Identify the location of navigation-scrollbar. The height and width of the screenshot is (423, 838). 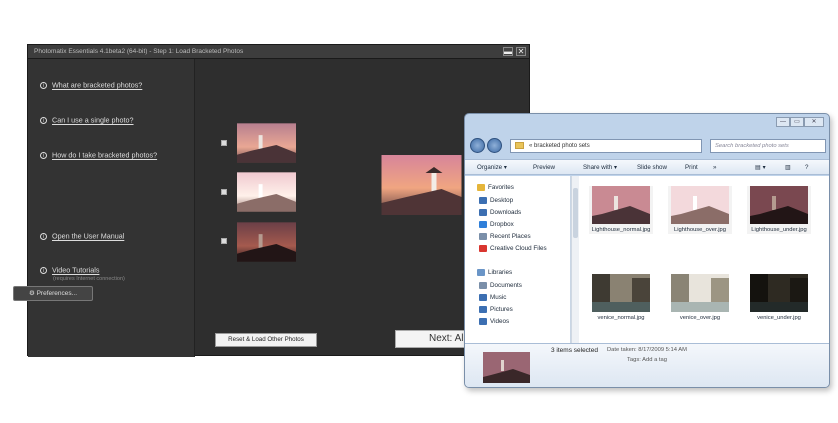
(575, 259).